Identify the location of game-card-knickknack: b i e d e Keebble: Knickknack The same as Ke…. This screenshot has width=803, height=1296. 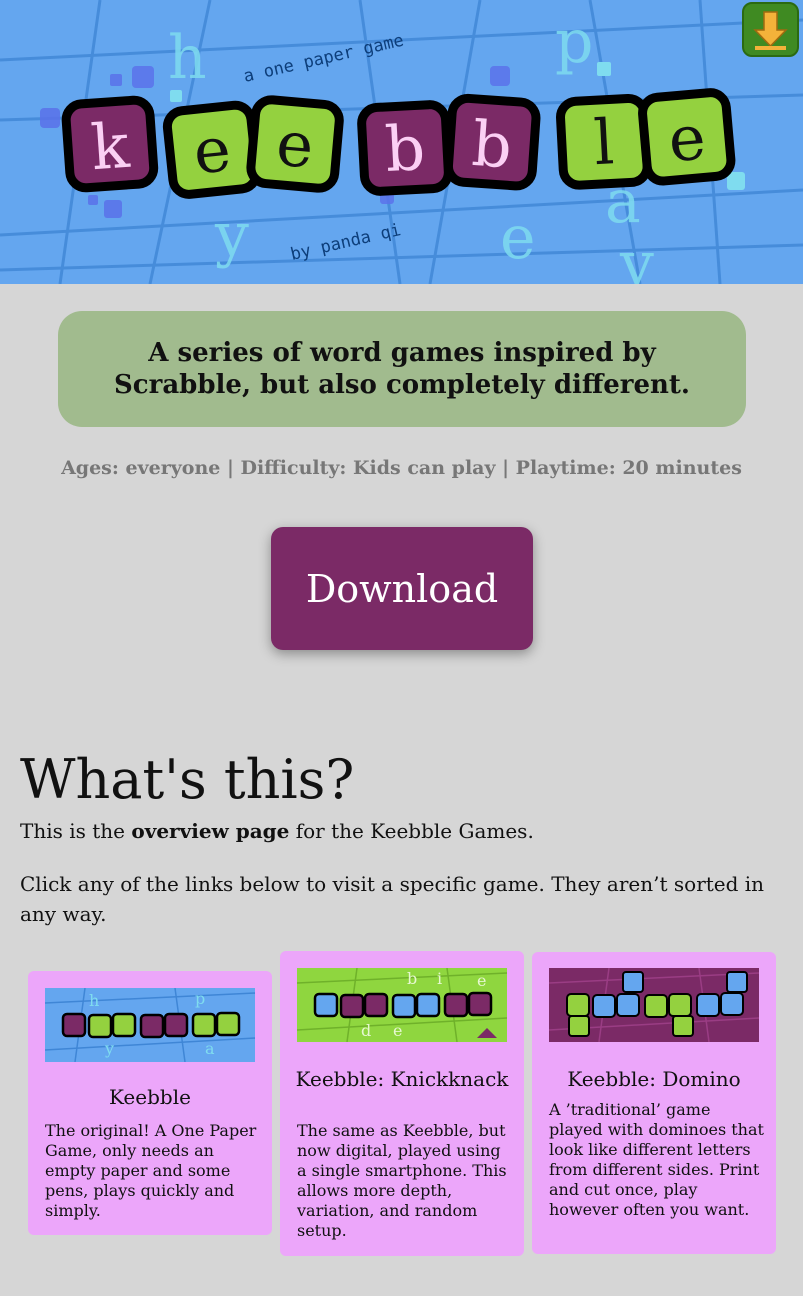
(402, 1103).